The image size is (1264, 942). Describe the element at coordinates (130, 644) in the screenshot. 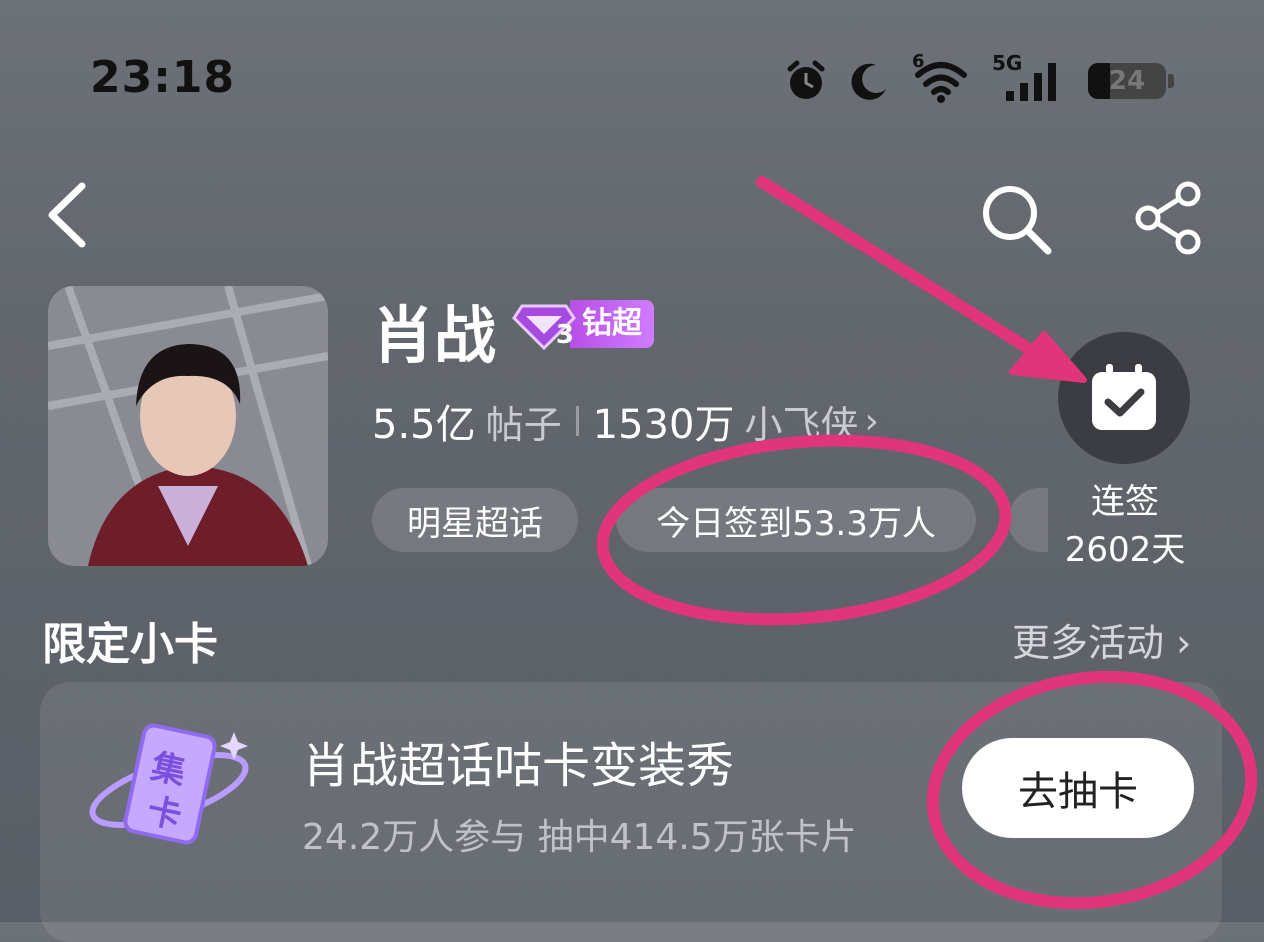

I see `section-title: 限定小卡` at that location.